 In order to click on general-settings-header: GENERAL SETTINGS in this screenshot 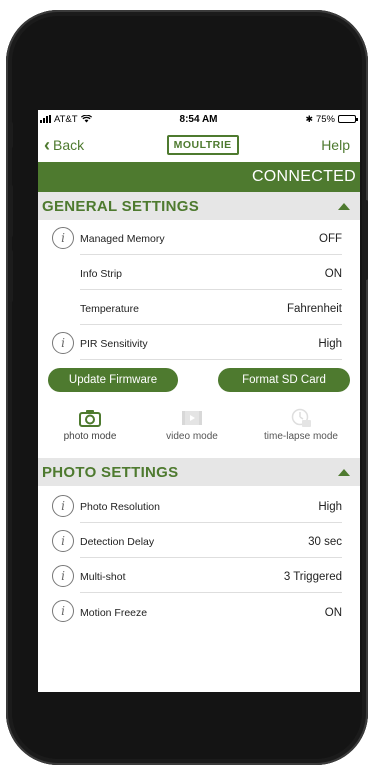, I will do `click(199, 206)`.